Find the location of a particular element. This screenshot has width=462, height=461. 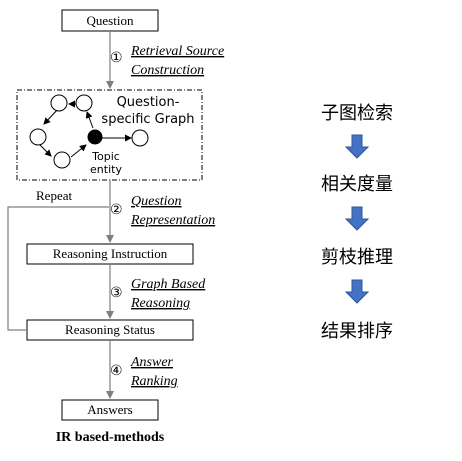

graph-caption-line1: Question- is located at coordinates (148, 102).